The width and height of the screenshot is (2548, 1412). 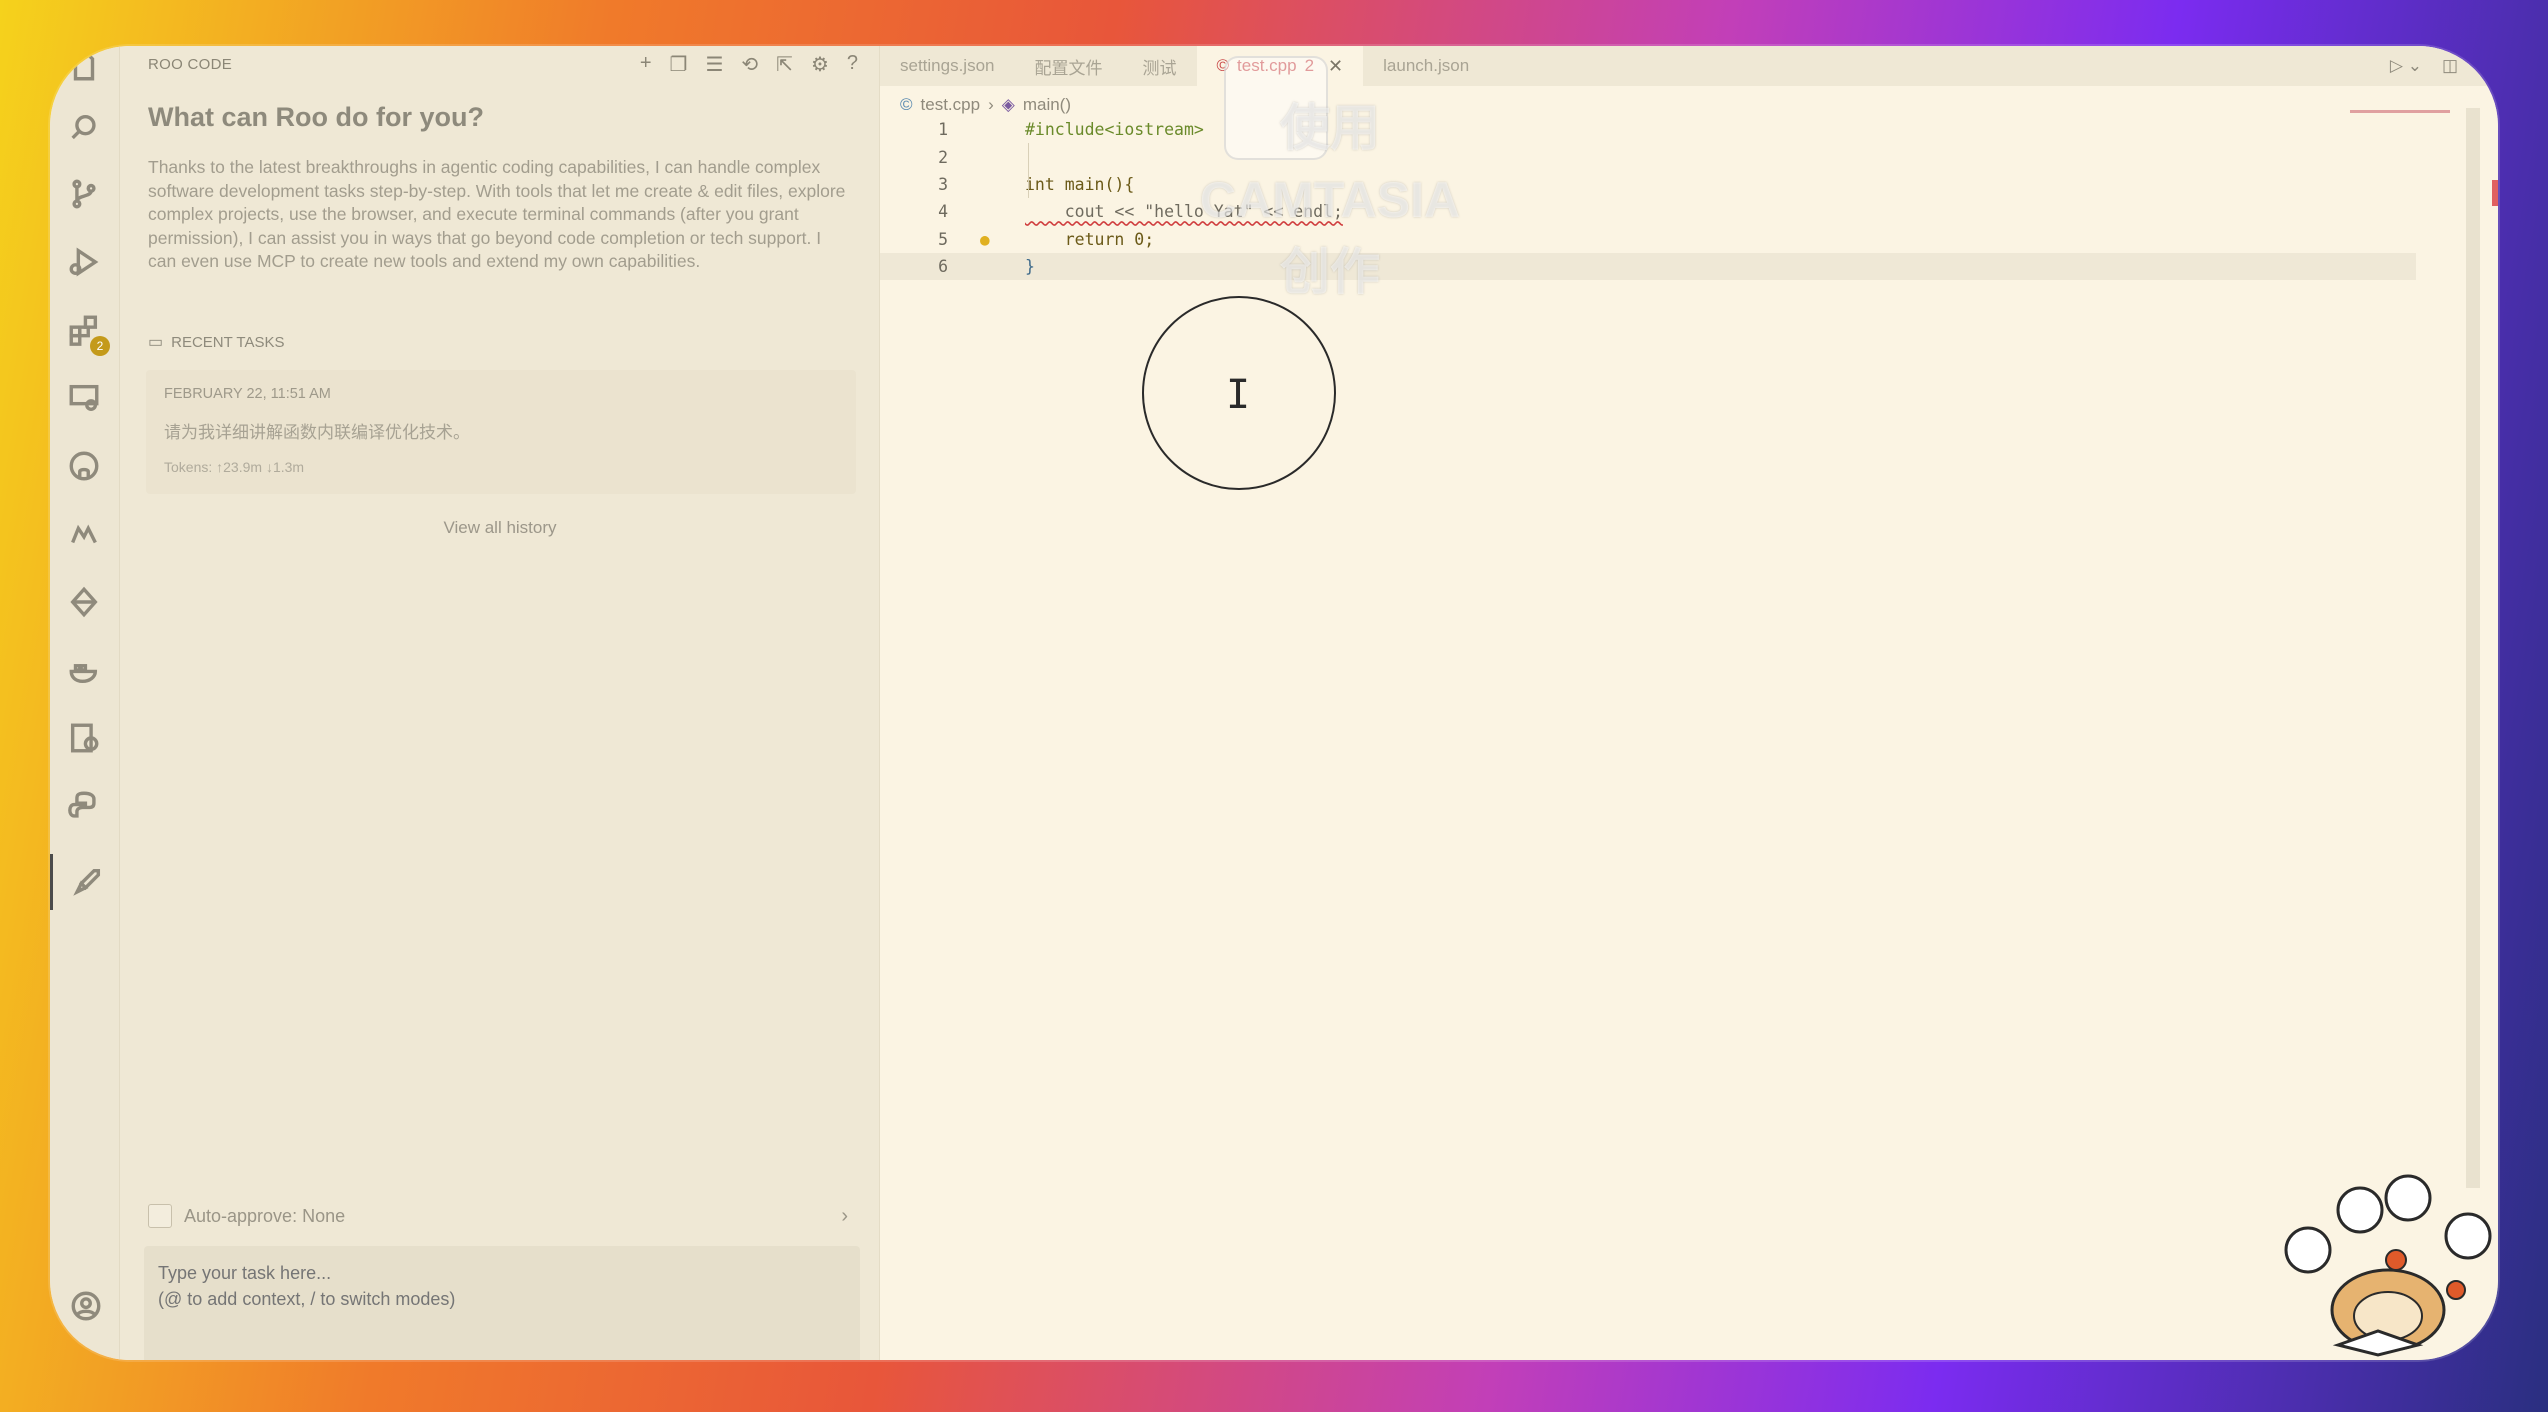 I want to click on line-number: 6, so click(x=943, y=267).